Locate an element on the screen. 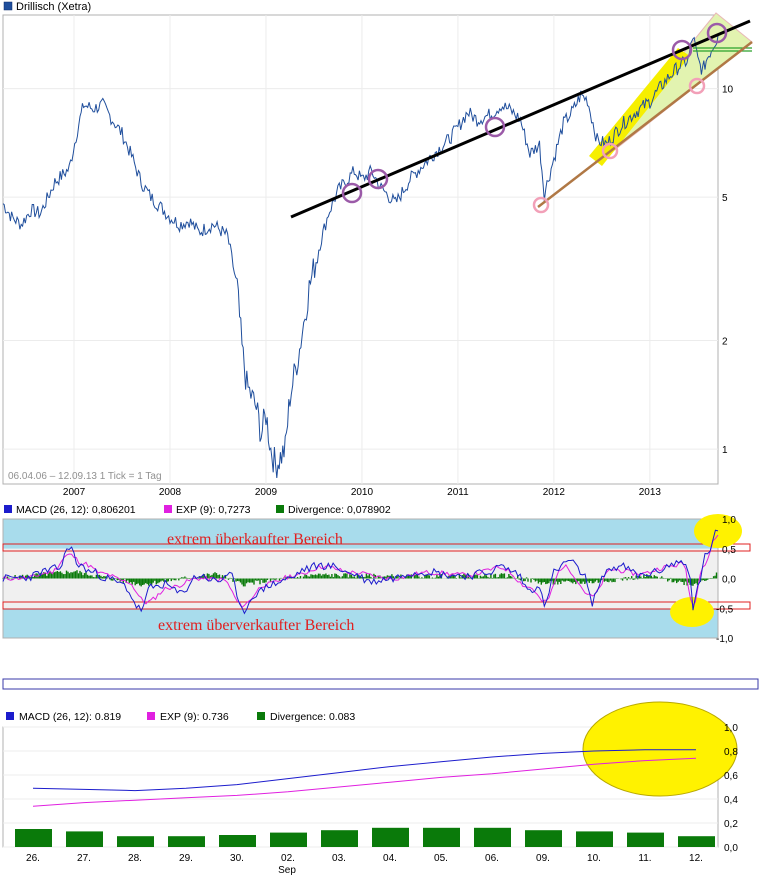 The height and width of the screenshot is (885, 760). macd-short-legend-label: MACD (26, 12): 0.819 is located at coordinates (70, 717).